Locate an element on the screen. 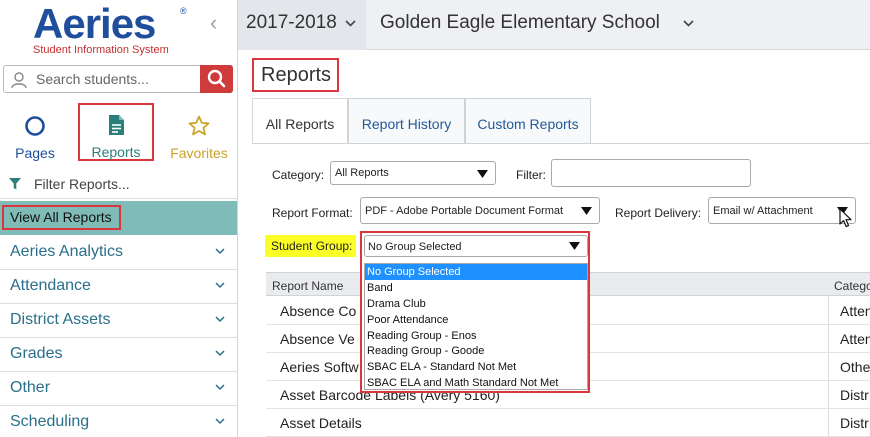  report-name-cell: Absence Co is located at coordinates (318, 311).